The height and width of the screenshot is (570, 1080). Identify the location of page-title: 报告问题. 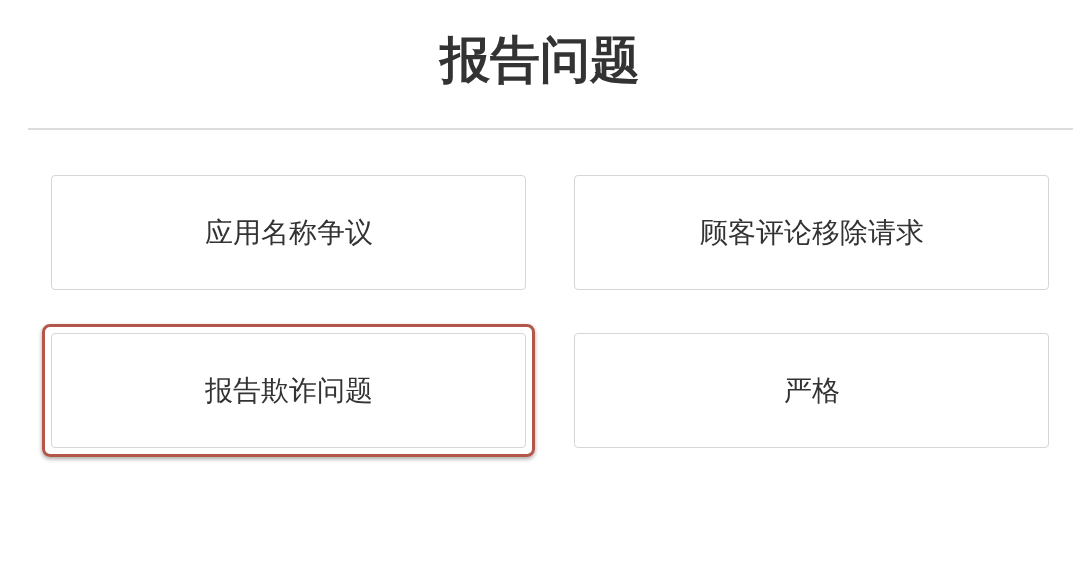
(539, 60).